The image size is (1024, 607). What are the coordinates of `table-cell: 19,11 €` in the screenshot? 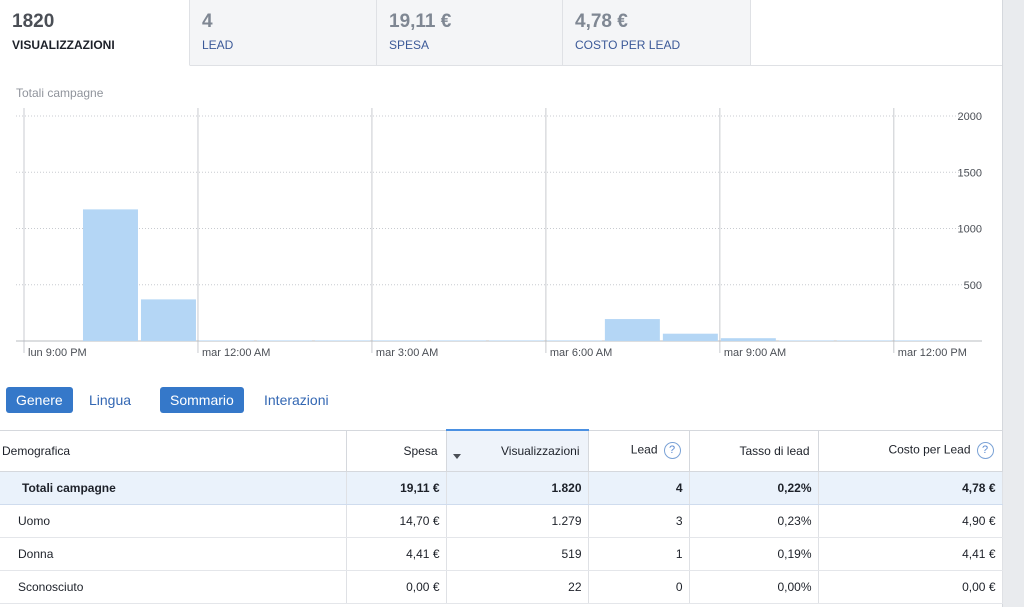 It's located at (396, 488).